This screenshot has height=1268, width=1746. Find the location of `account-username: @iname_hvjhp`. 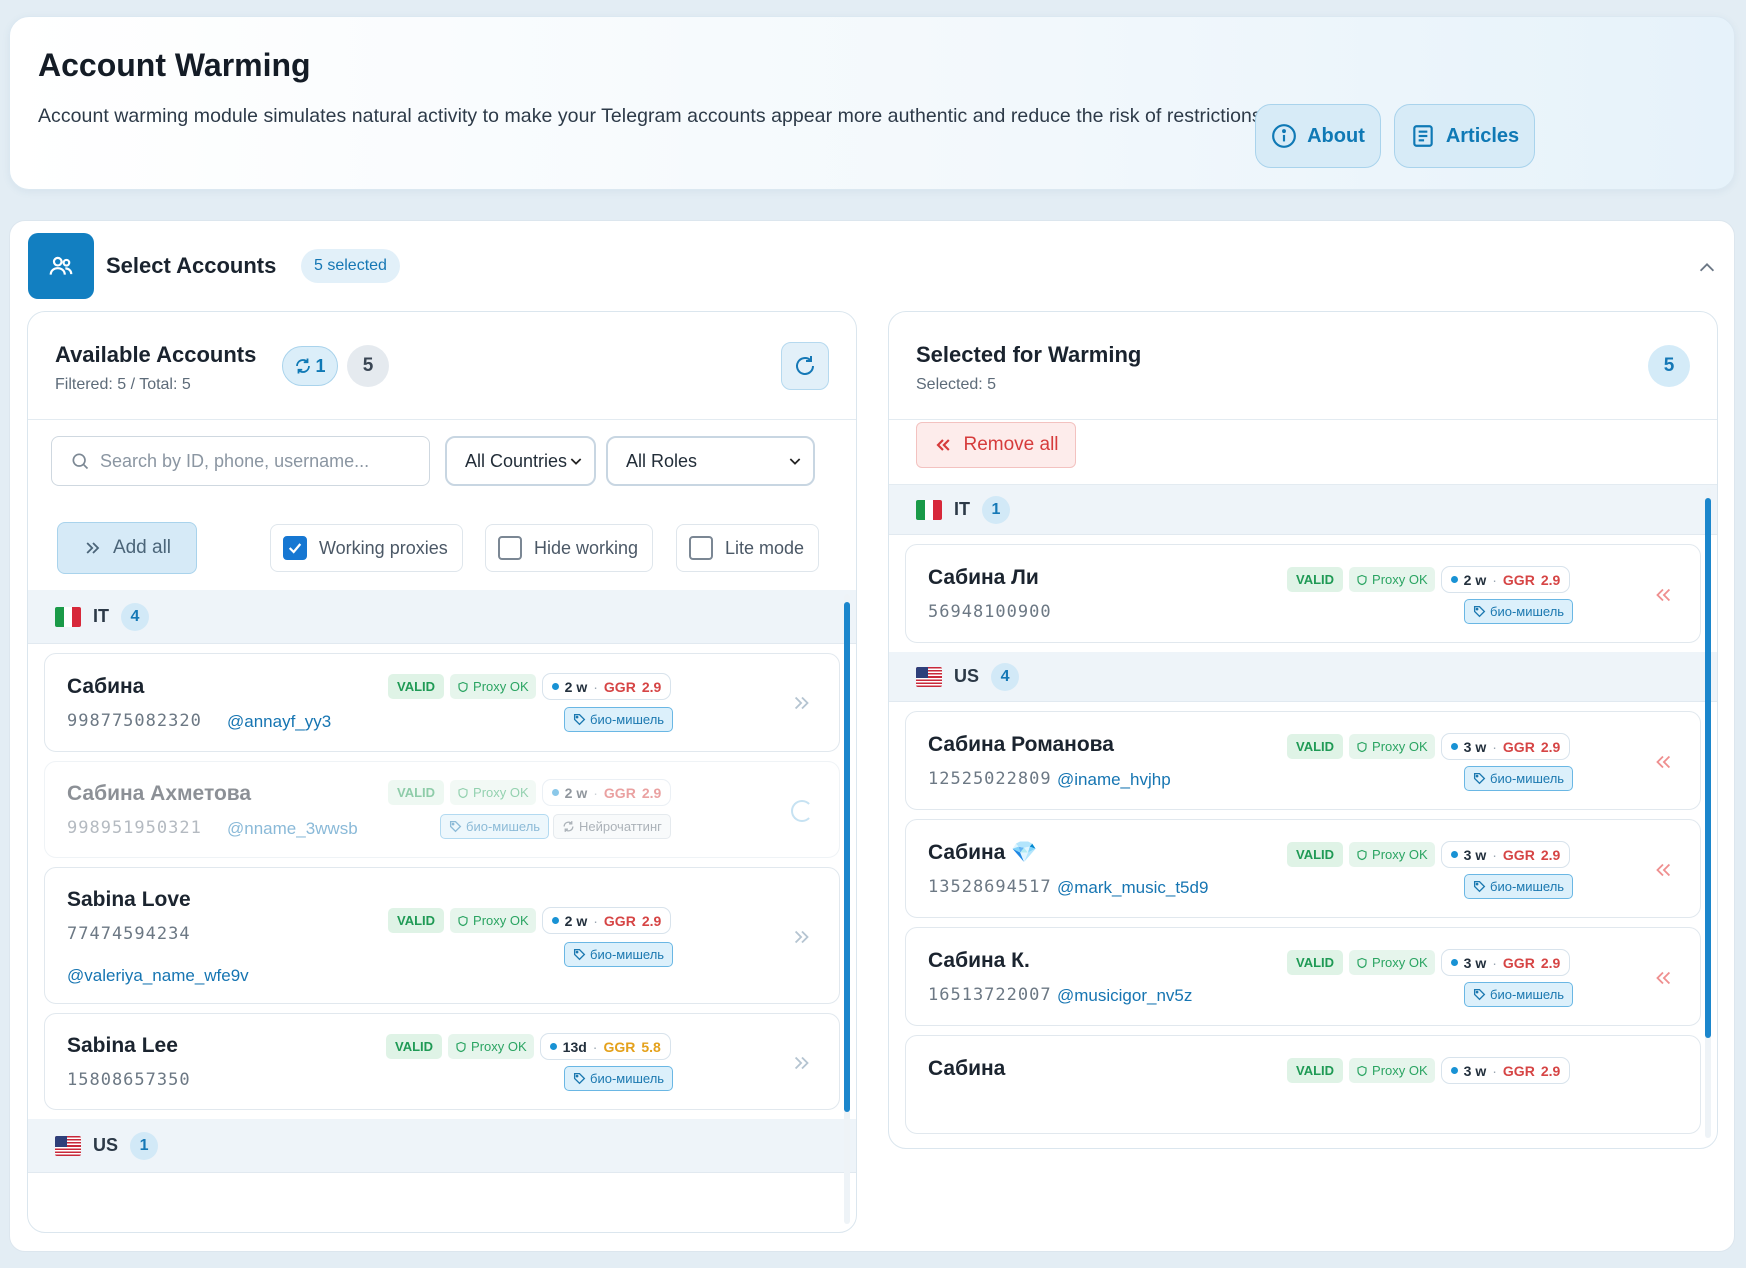

account-username: @iname_hvjhp is located at coordinates (1114, 780).